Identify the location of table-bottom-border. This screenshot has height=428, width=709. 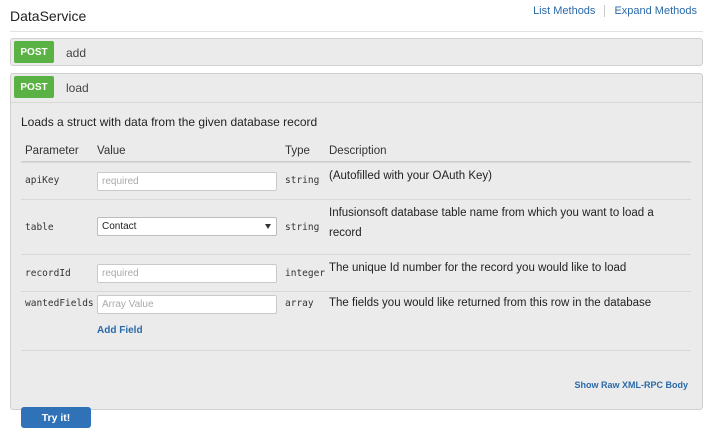
(356, 350).